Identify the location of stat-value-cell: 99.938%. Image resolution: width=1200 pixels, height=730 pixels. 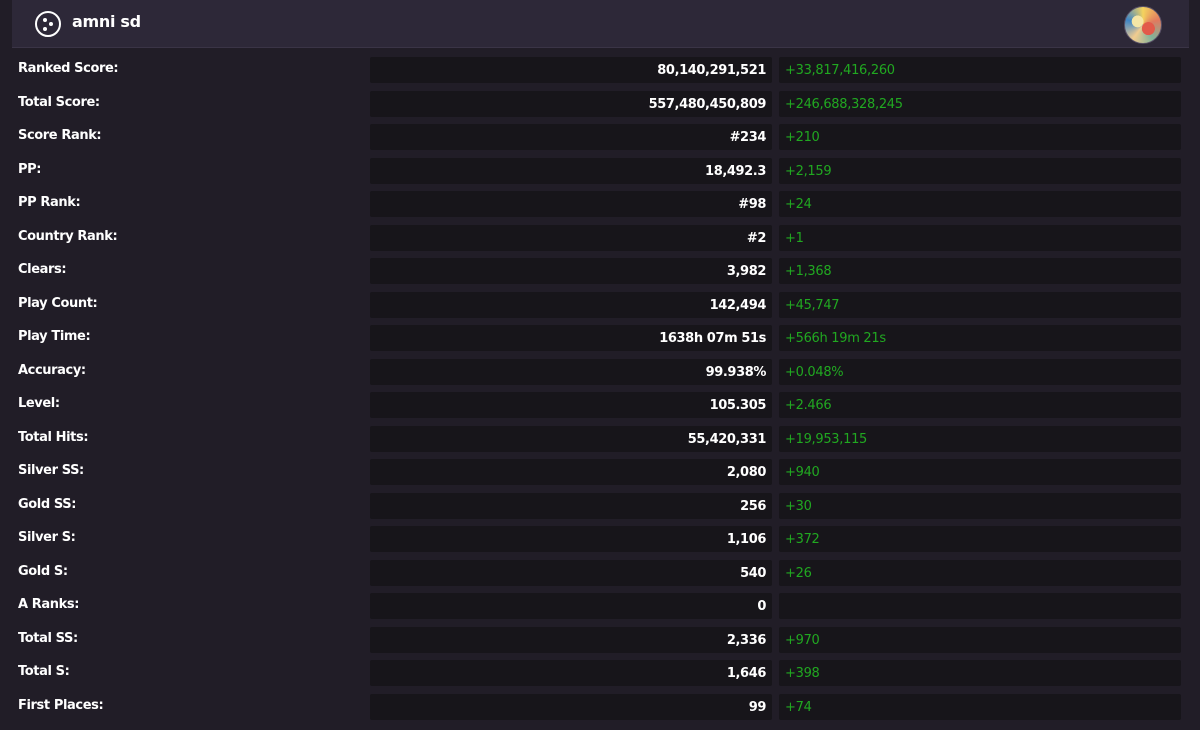
(571, 371).